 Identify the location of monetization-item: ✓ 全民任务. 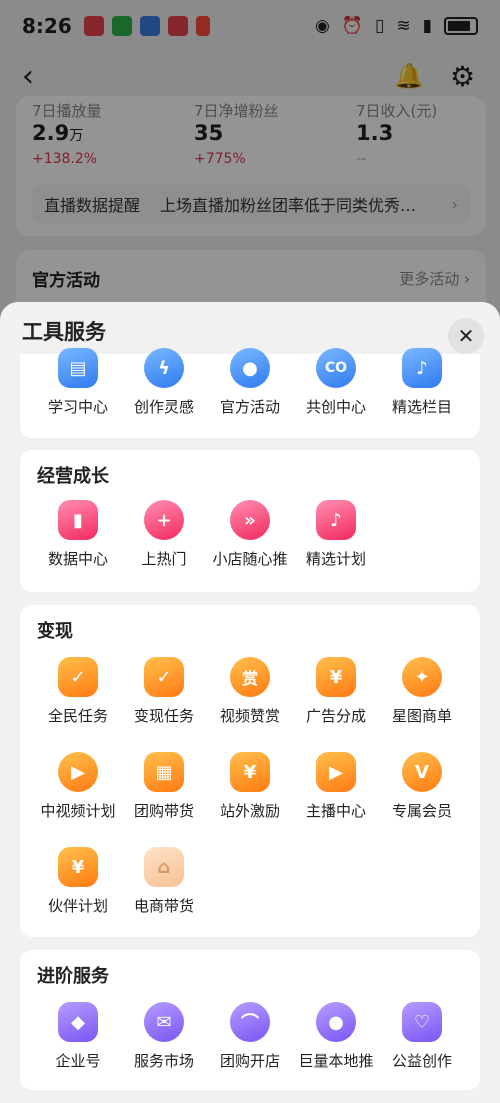
(78, 691).